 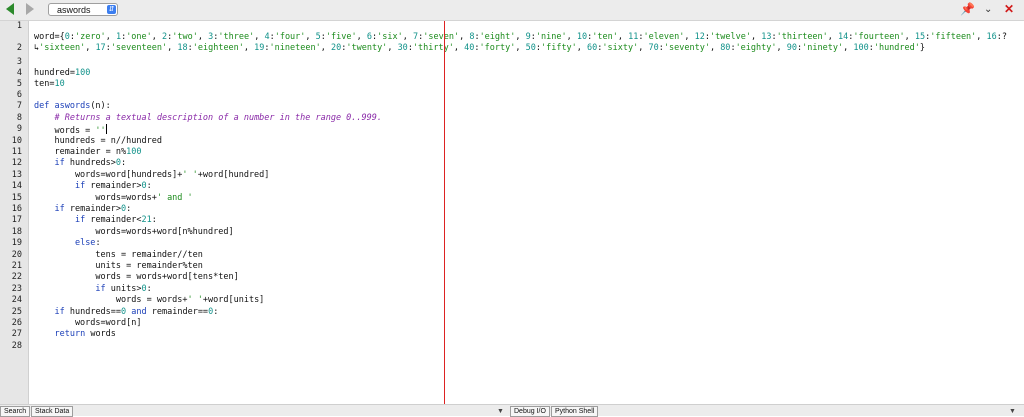 What do you see at coordinates (16, 198) in the screenshot?
I see `line-number: 15` at bounding box center [16, 198].